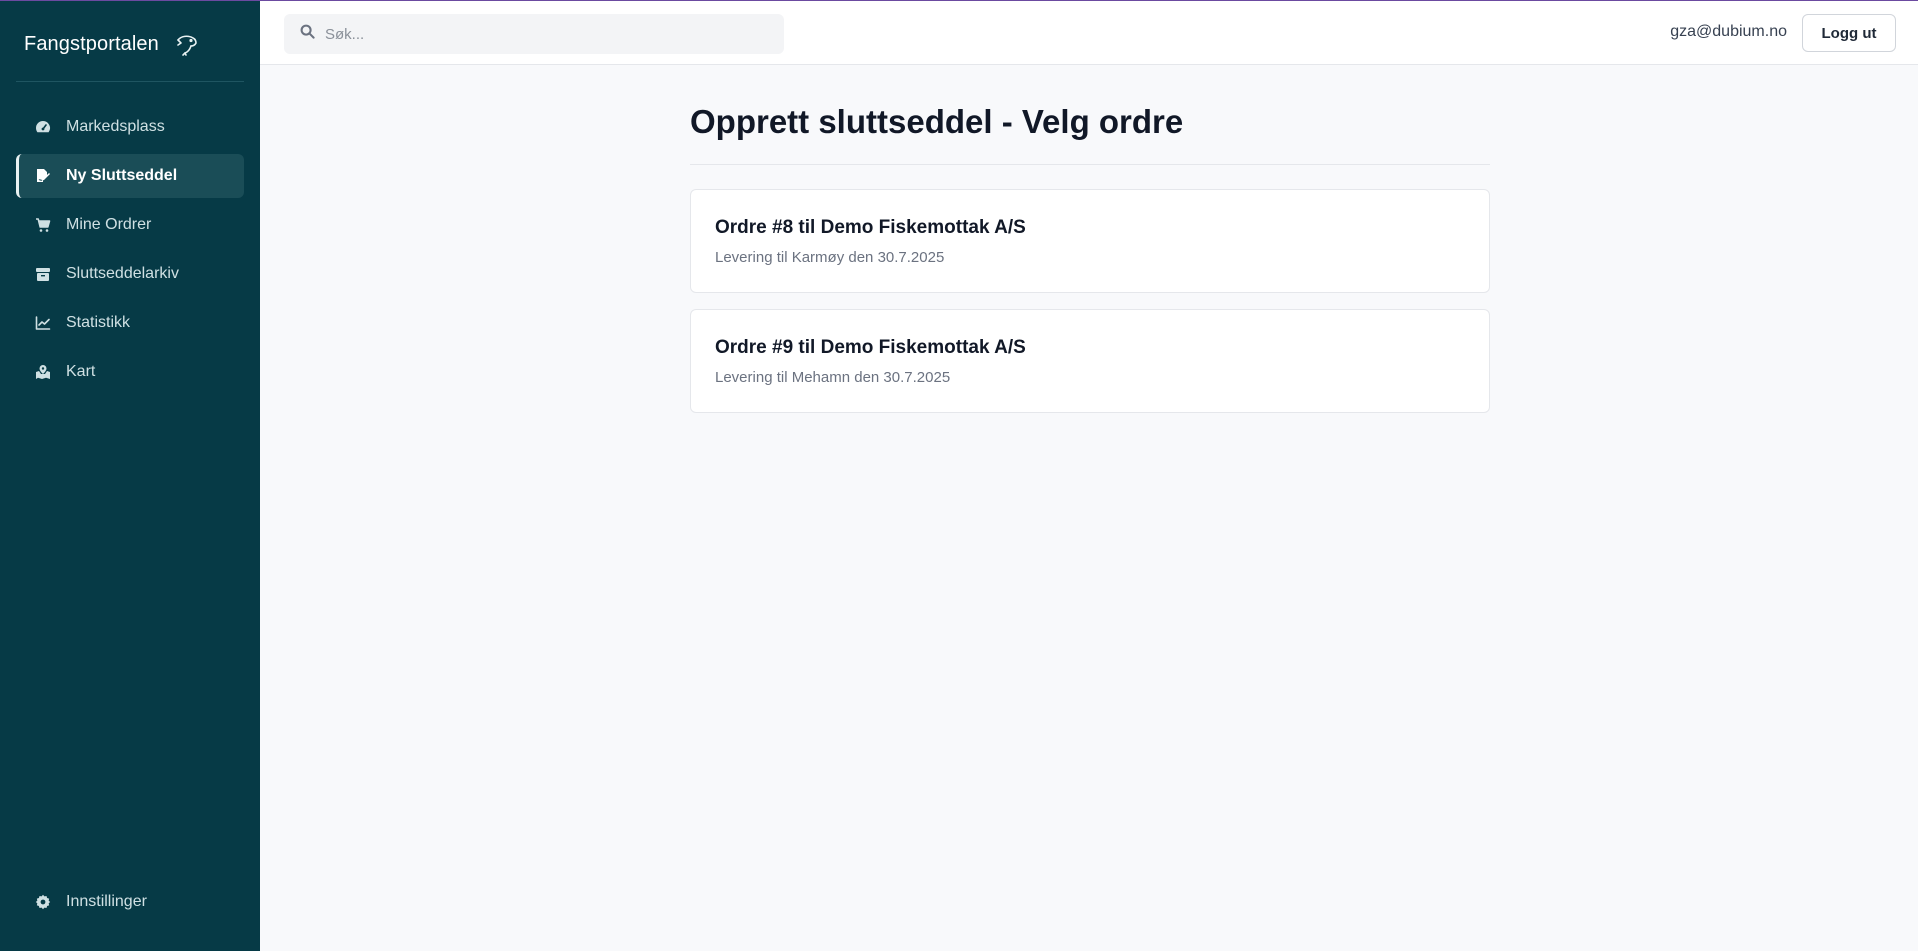 The width and height of the screenshot is (1918, 951). Describe the element at coordinates (307, 34) in the screenshot. I see `search-icon` at that location.